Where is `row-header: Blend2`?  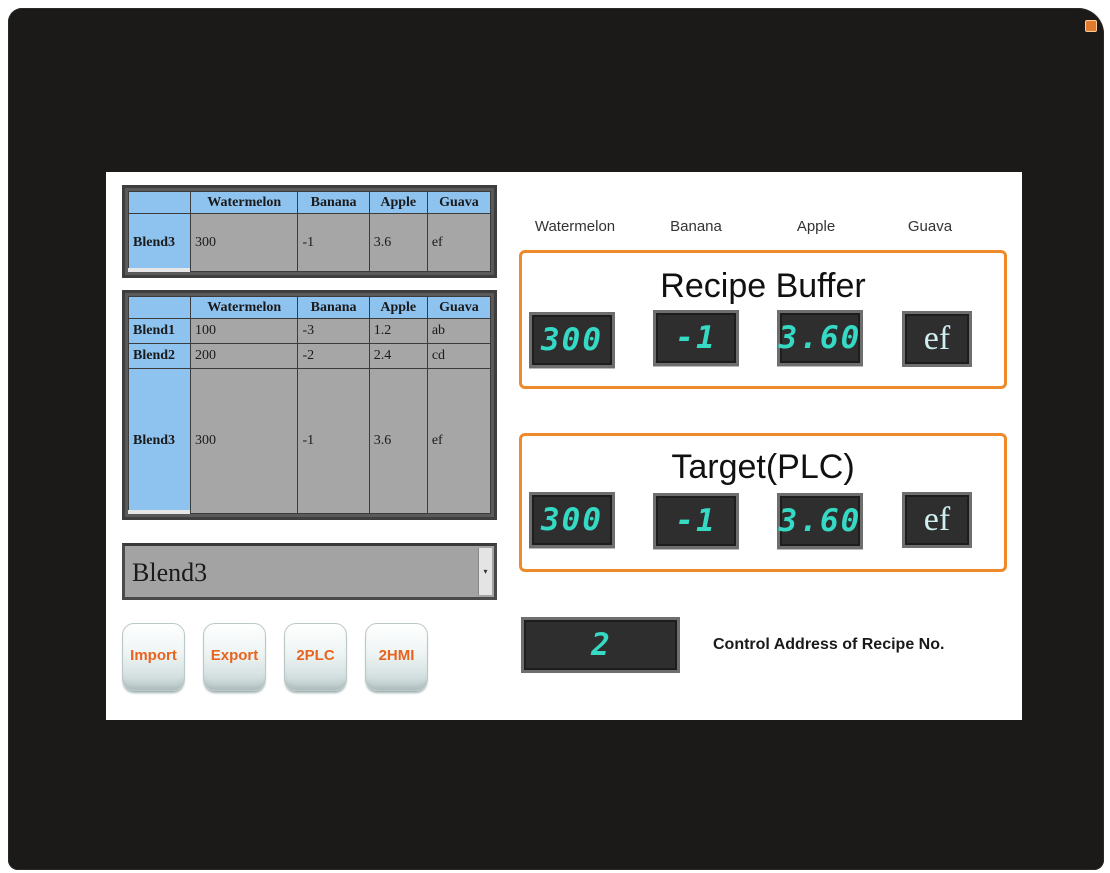 row-header: Blend2 is located at coordinates (159, 356).